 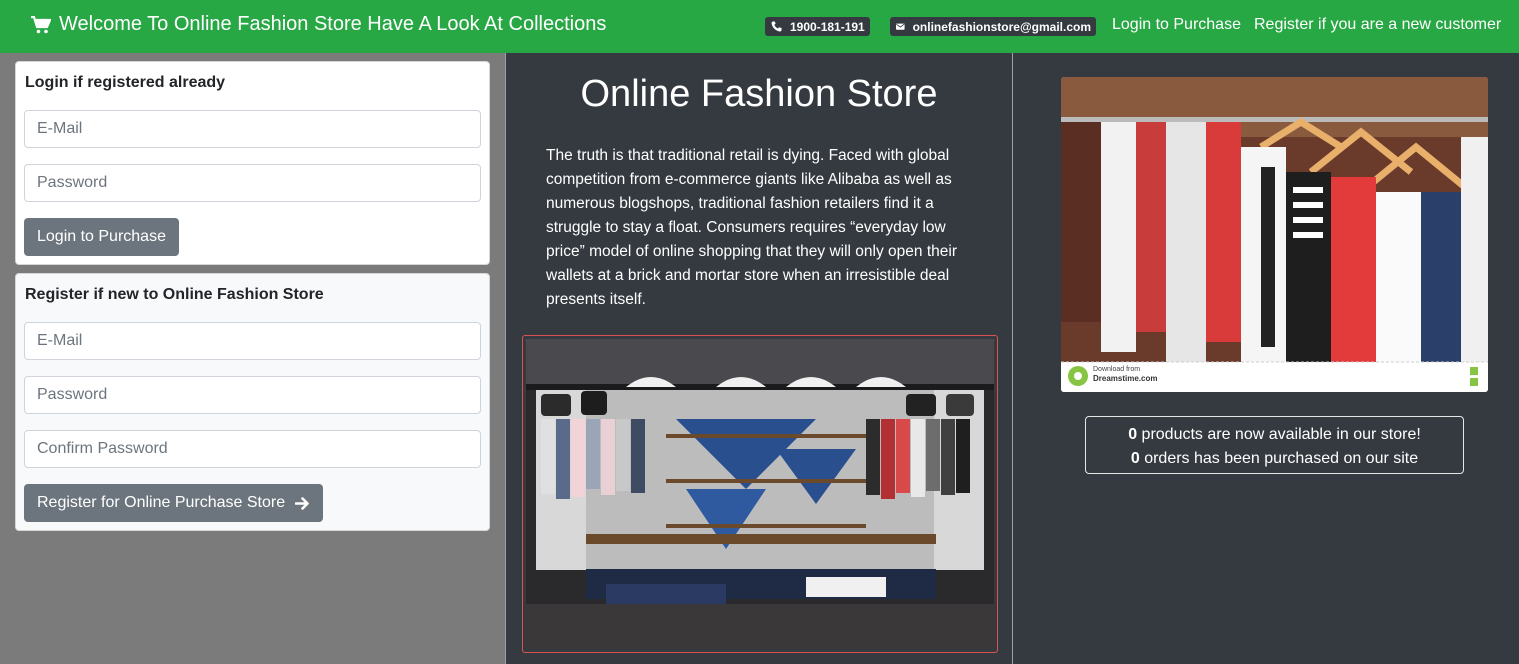 What do you see at coordinates (252, 395) in the screenshot?
I see `register-password-input` at bounding box center [252, 395].